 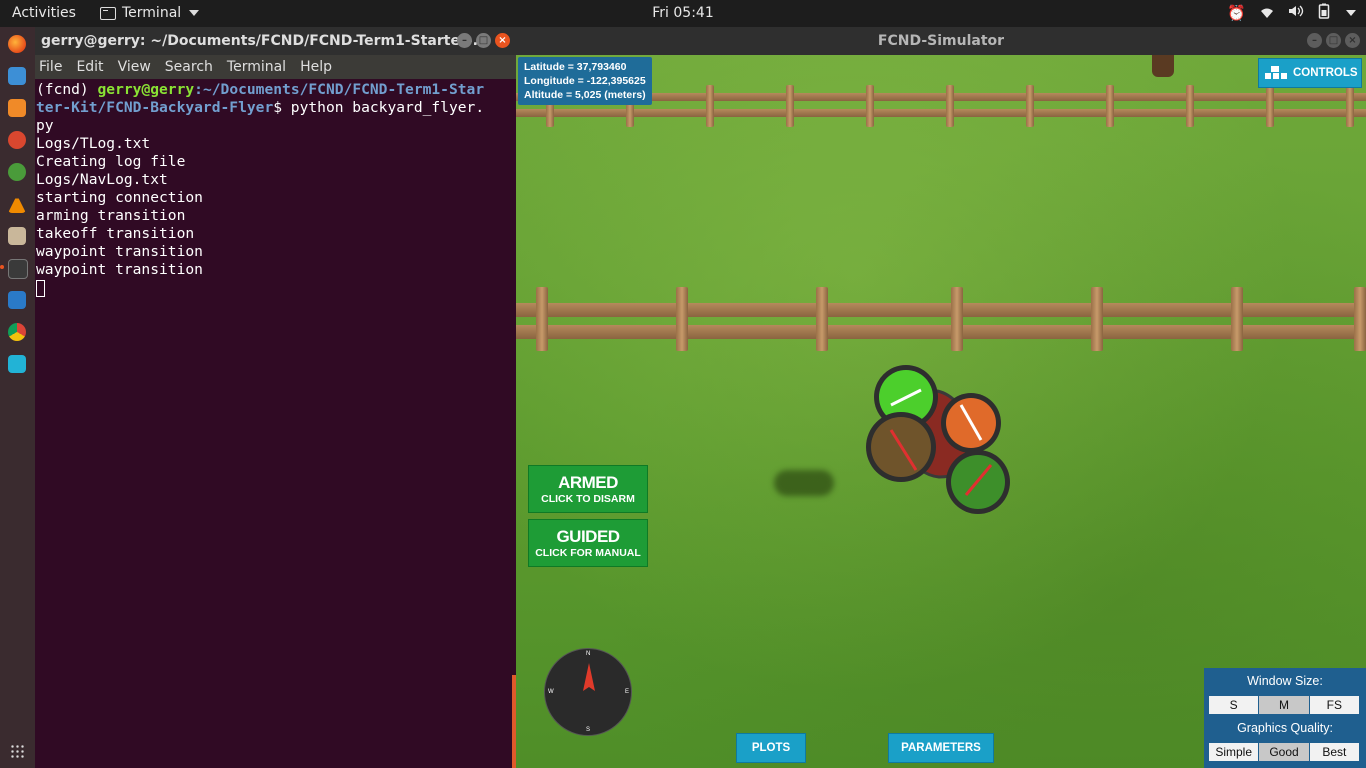 I want to click on front-fence, so click(x=941, y=319).